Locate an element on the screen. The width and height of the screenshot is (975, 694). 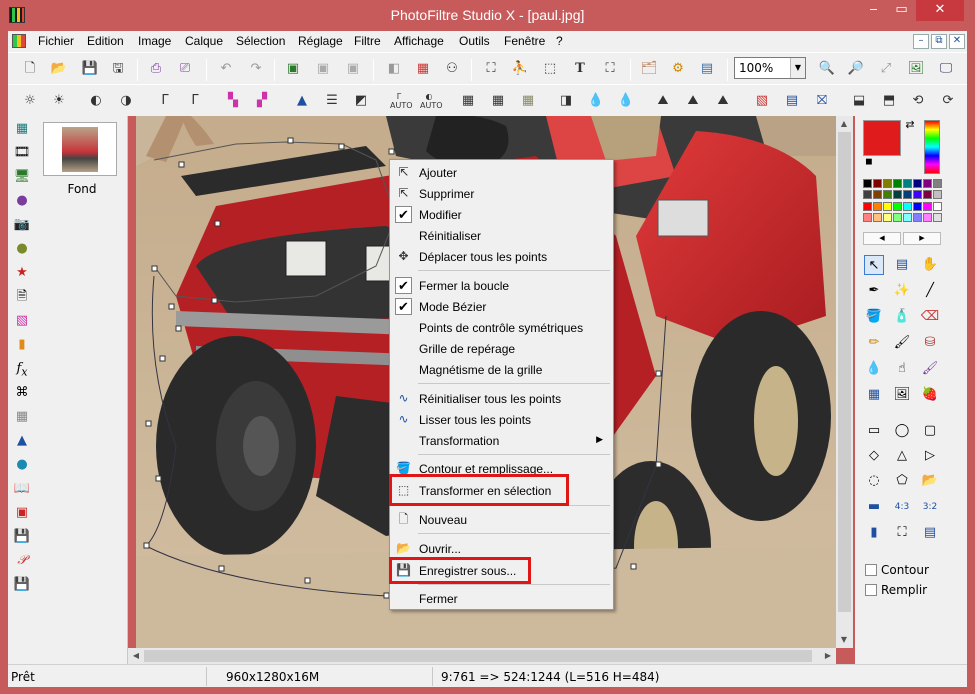
scroll-left-icon: ◀ is located at coordinates (136, 656).